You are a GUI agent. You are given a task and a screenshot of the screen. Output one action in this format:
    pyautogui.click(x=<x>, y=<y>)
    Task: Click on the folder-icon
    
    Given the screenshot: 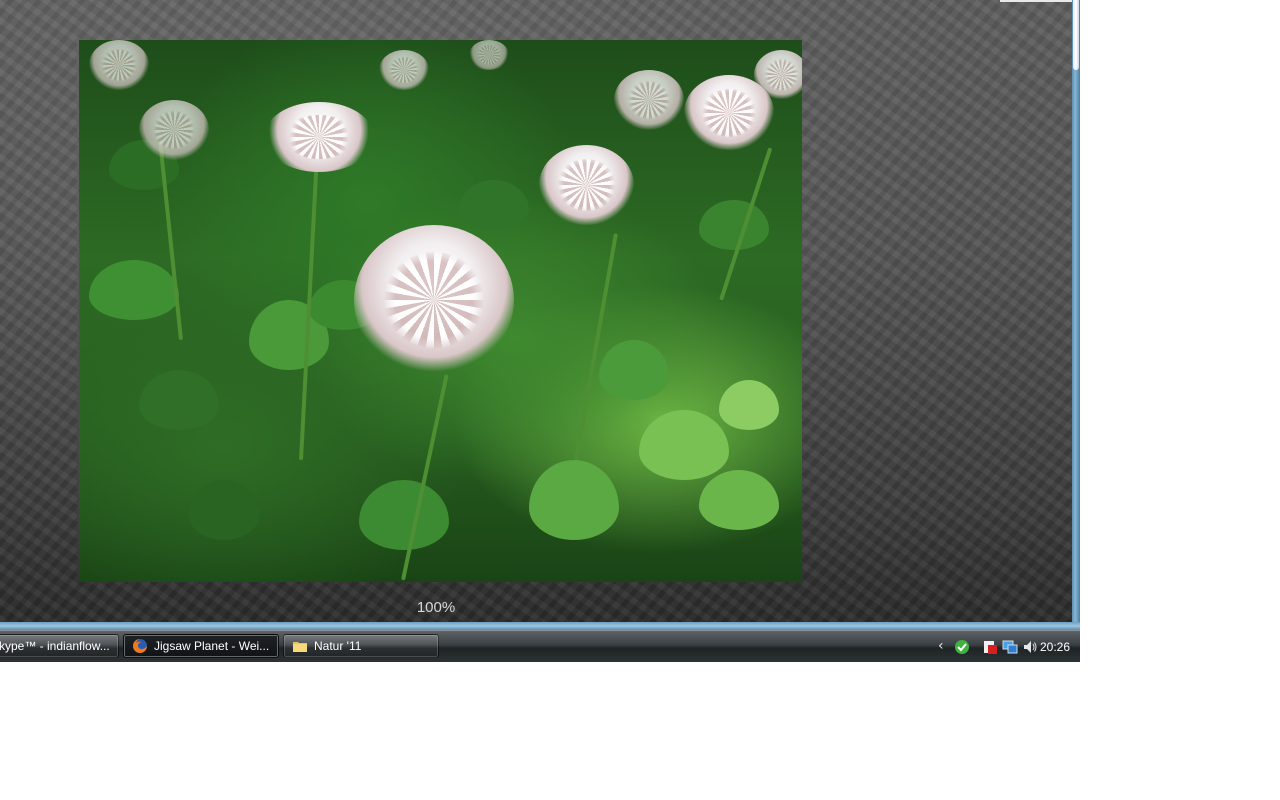 What is the action you would take?
    pyautogui.click(x=300, y=646)
    